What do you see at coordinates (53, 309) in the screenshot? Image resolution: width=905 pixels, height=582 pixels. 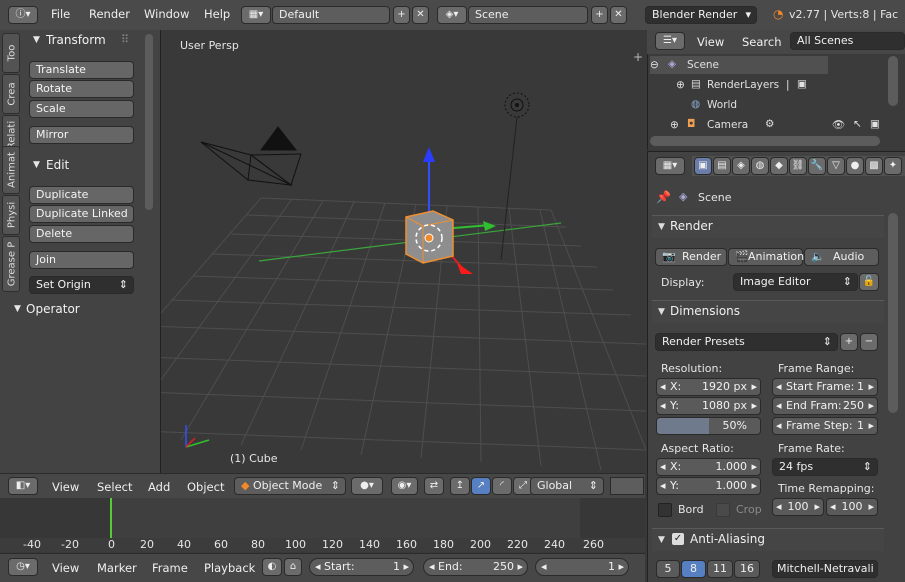 I see `operator-panel-title: Operator` at bounding box center [53, 309].